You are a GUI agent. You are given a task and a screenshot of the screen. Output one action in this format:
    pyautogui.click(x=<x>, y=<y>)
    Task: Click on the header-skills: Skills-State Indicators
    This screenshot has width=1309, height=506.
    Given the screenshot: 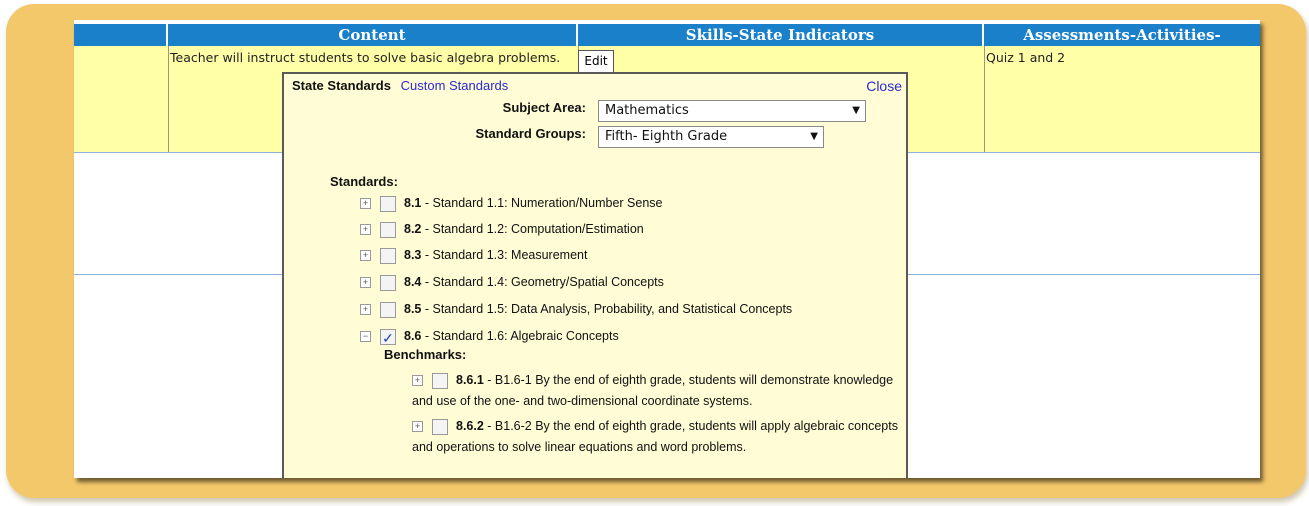 What is the action you would take?
    pyautogui.click(x=781, y=35)
    